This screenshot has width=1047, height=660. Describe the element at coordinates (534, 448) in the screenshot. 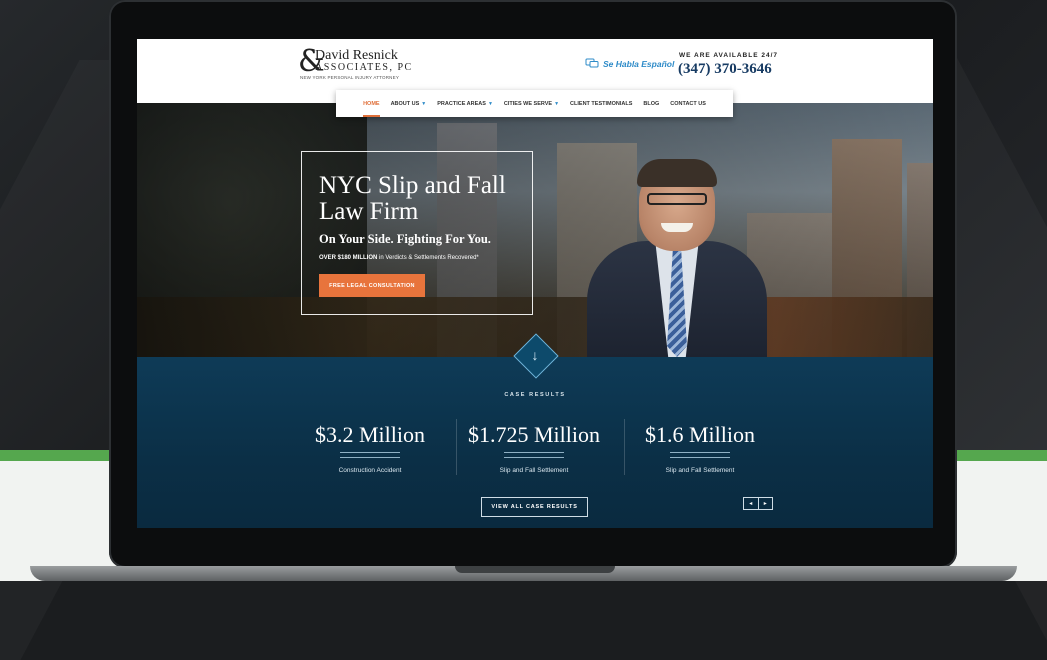

I see `case-result-item: $1.725 Million Slip and Fall Settlement` at that location.